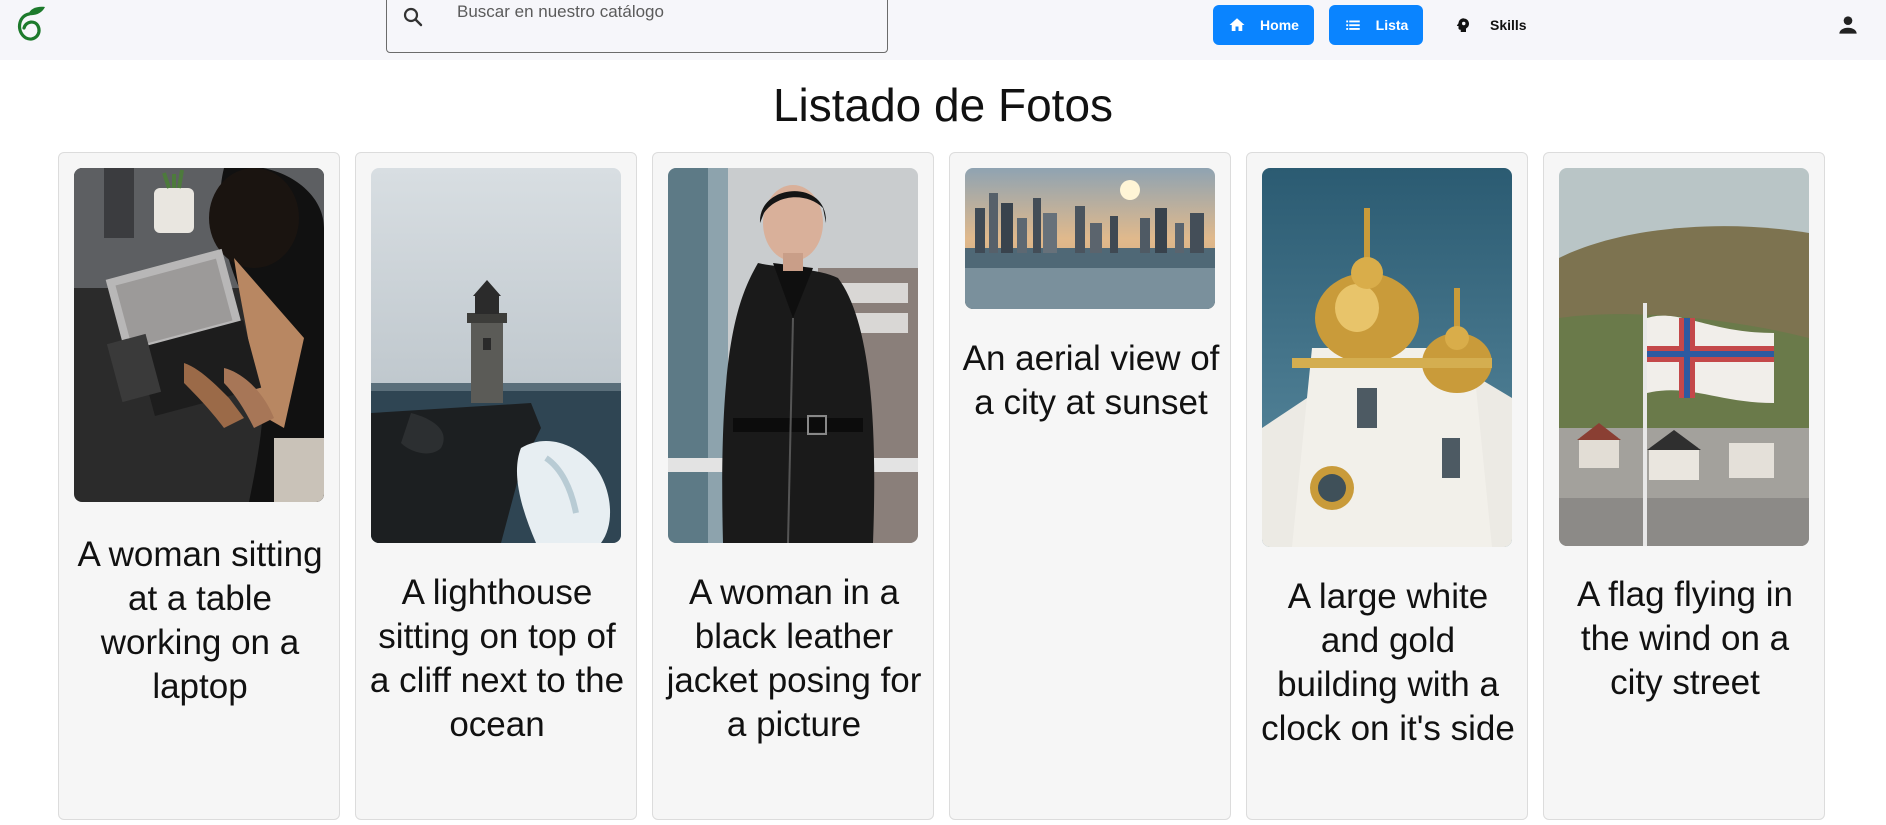 Image resolution: width=1886 pixels, height=825 pixels. What do you see at coordinates (943, 30) in the screenshot?
I see `top-navbar: Home Lista Skills` at bounding box center [943, 30].